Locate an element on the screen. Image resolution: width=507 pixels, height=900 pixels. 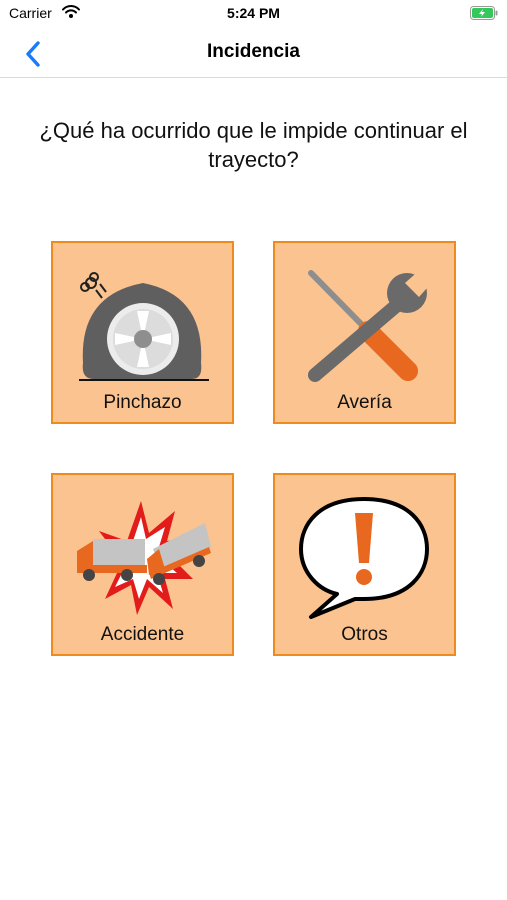
option-label: Pinchazo is located at coordinates (142, 402).